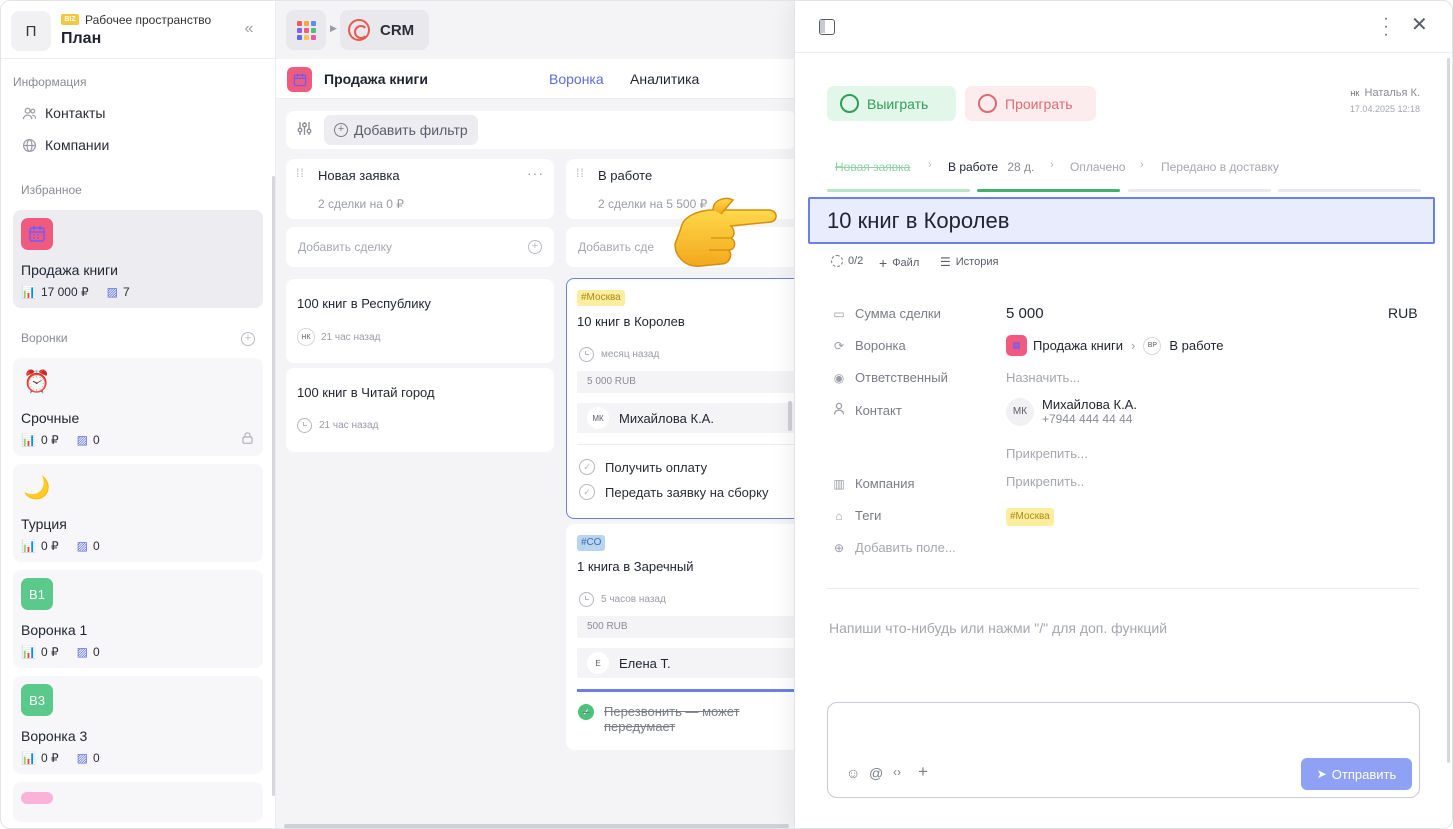 The width and height of the screenshot is (1453, 829). Describe the element at coordinates (44, 524) in the screenshot. I see `funnel-name: Турция` at that location.